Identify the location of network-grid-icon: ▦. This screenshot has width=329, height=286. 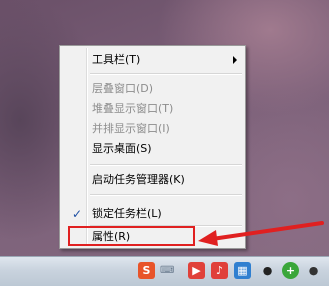
(242, 270).